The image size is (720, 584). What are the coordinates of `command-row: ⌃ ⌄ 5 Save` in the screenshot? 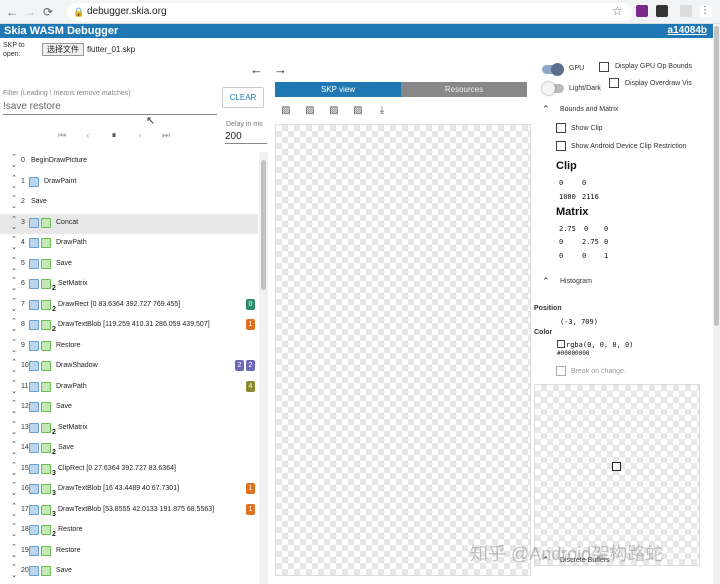 It's located at (129, 265).